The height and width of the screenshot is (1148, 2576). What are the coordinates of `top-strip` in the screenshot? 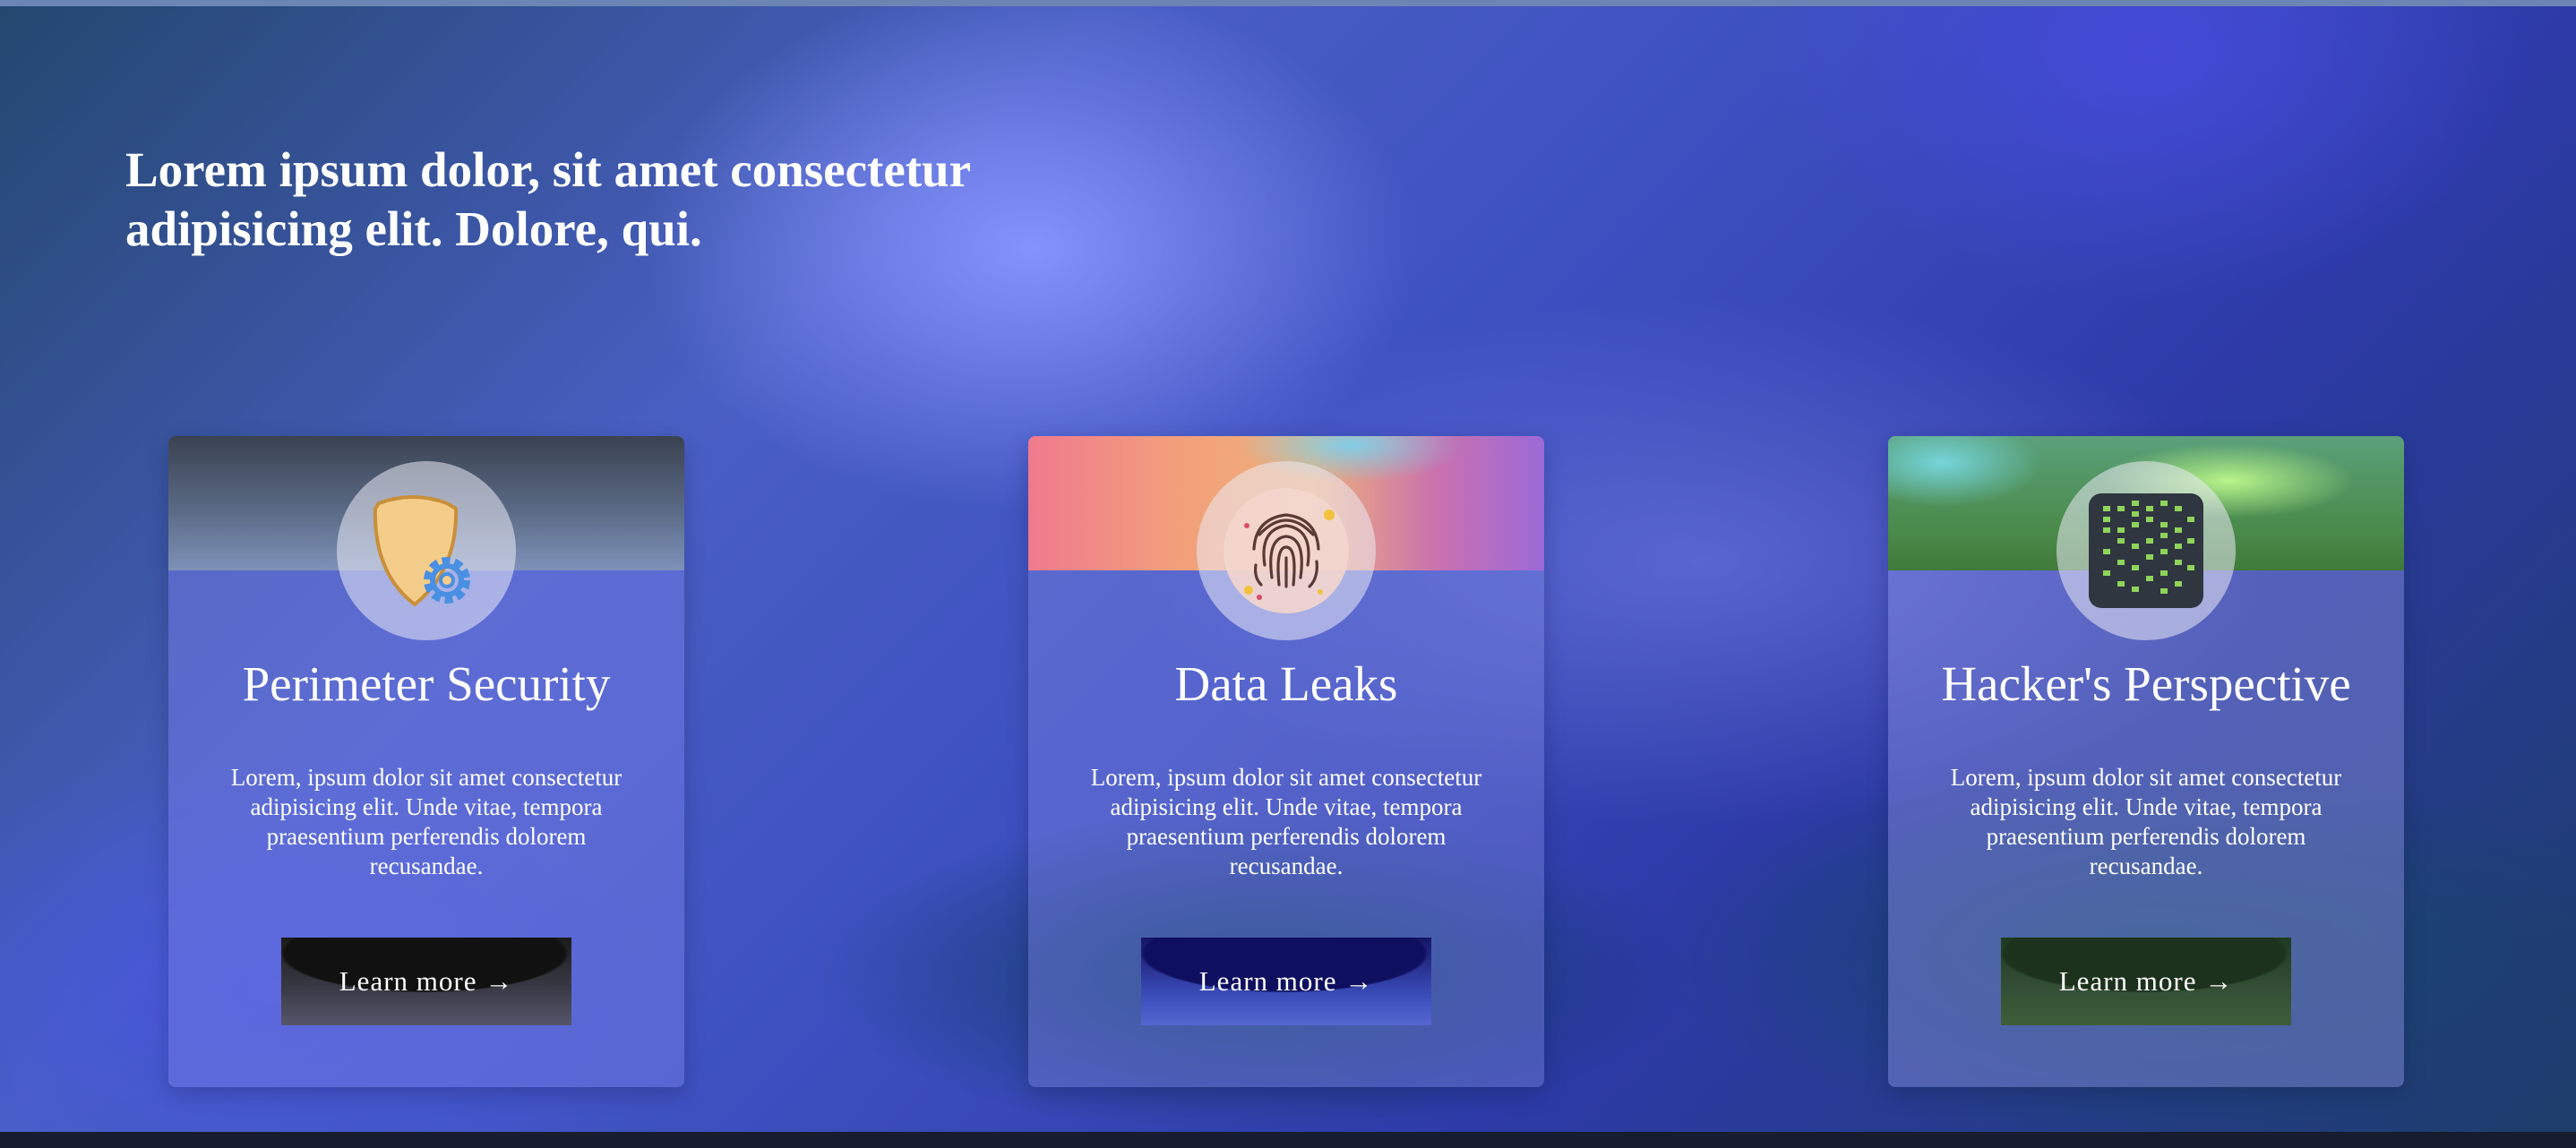 It's located at (1288, 3).